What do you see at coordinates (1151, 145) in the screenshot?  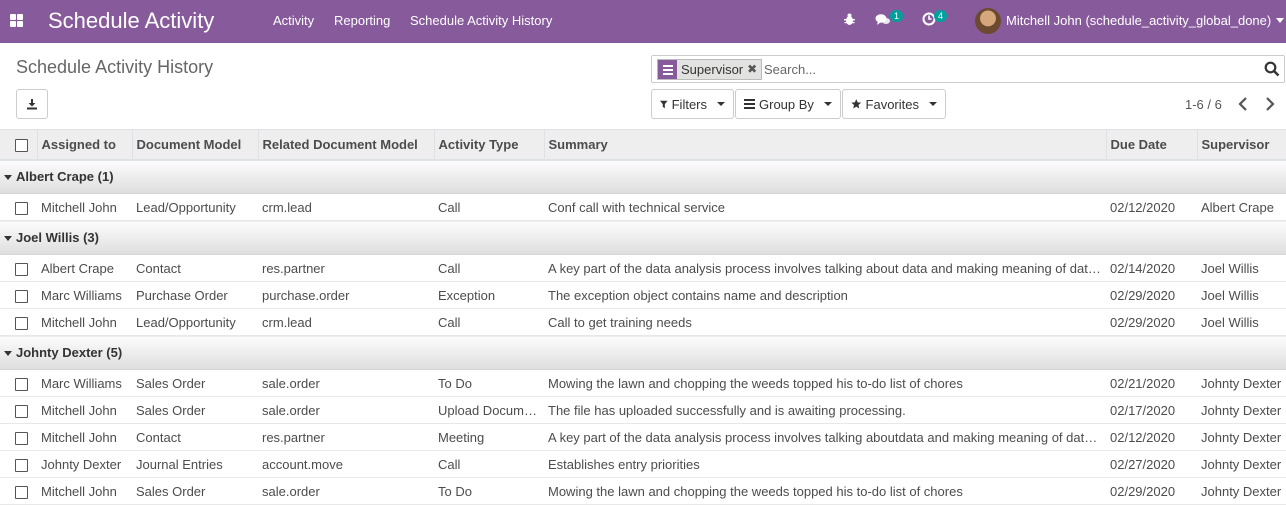 I see `column-header-due-date: Due Date` at bounding box center [1151, 145].